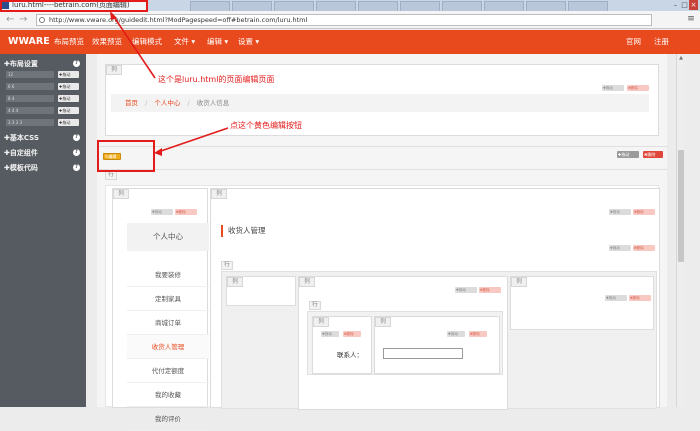 This screenshot has height=431, width=700. What do you see at coordinates (30, 122) in the screenshot?
I see `layout-row-3-3-3-3: 3 3 3 3` at bounding box center [30, 122].